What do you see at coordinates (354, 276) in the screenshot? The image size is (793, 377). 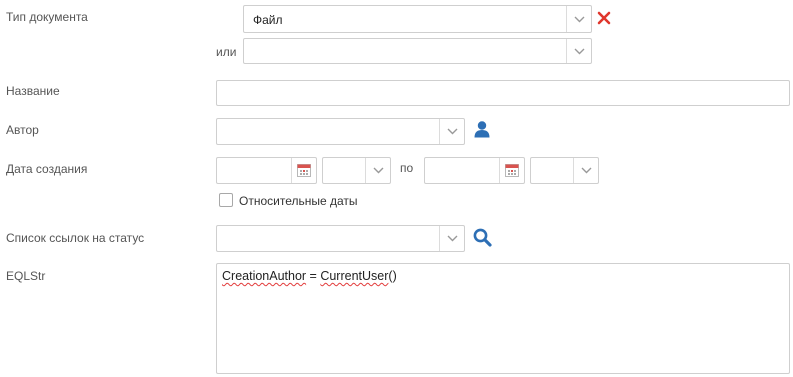 I see `eqlstr-token-2: CurrentUser` at bounding box center [354, 276].